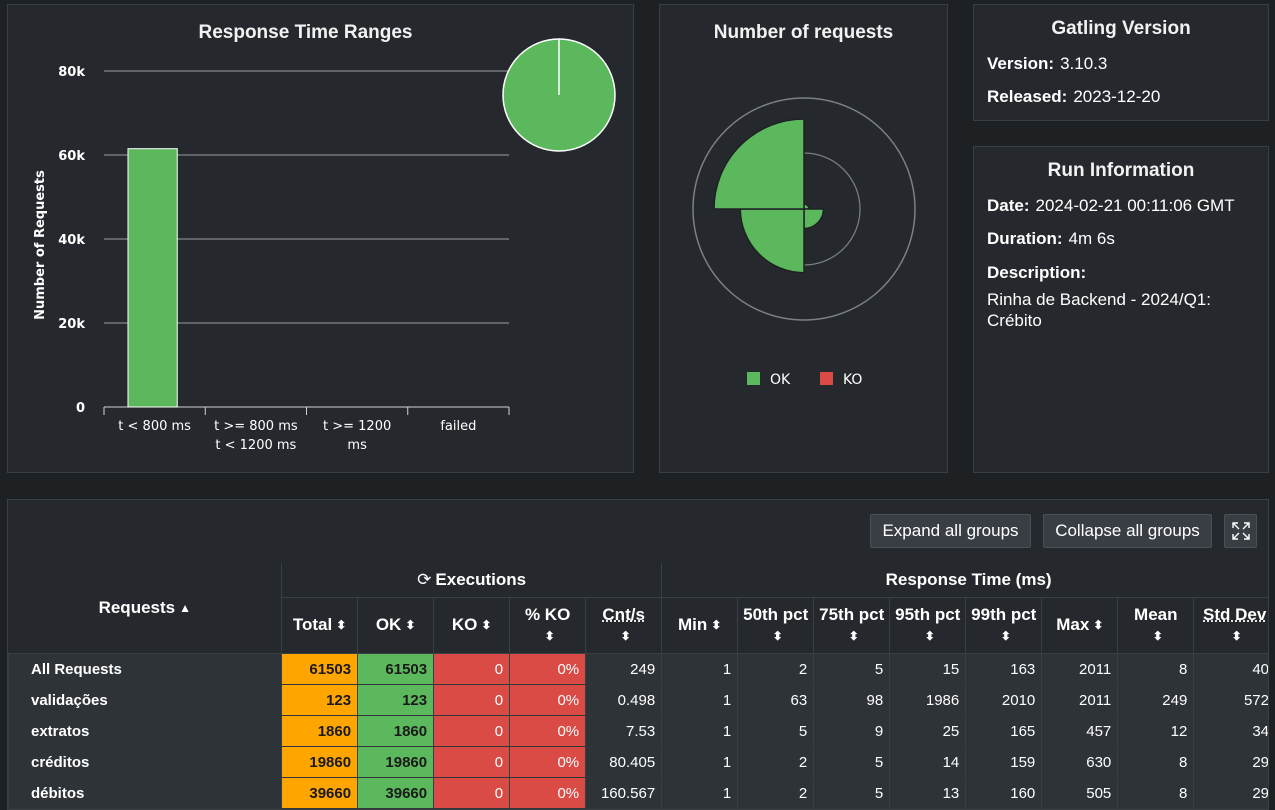 This screenshot has height=810, width=1275. Describe the element at coordinates (1004, 614) in the screenshot. I see `column-header-label: 99th pct` at that location.